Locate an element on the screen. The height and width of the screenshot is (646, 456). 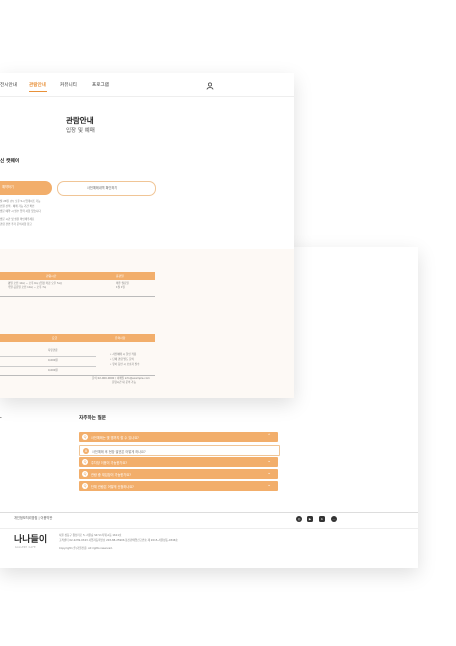
footer-divider is located at coordinates (209, 512).